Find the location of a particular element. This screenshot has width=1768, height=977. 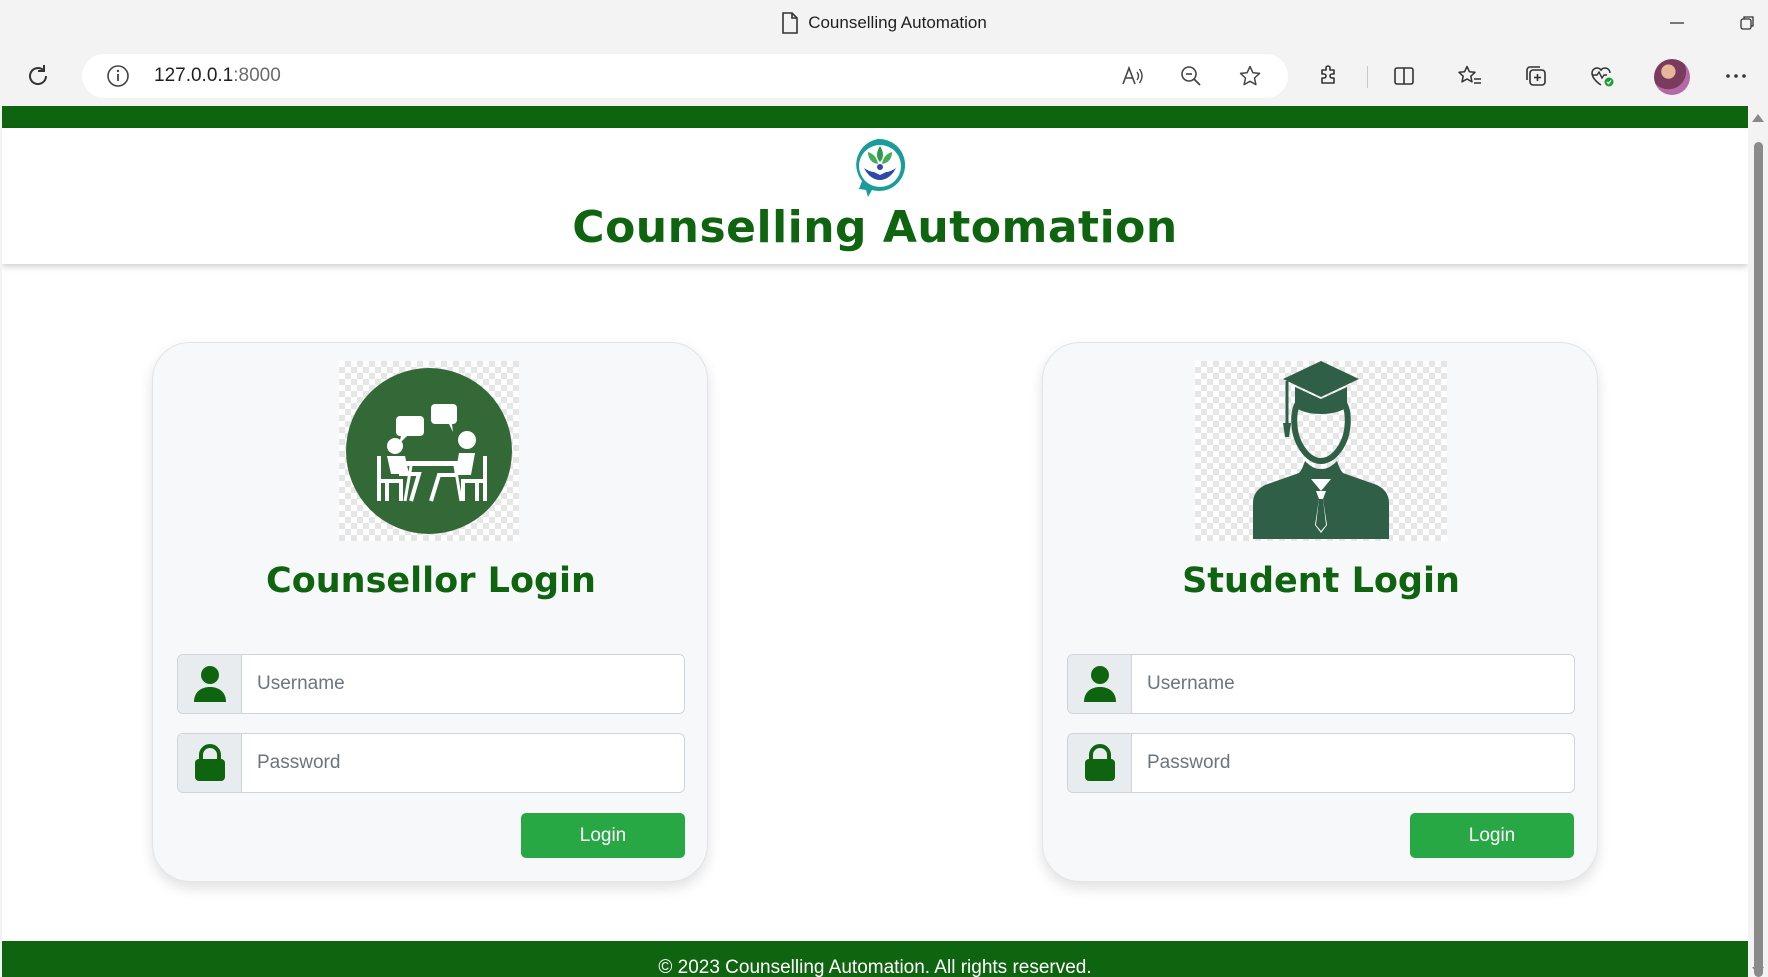

student-login-heading: Student Login is located at coordinates (1321, 581).